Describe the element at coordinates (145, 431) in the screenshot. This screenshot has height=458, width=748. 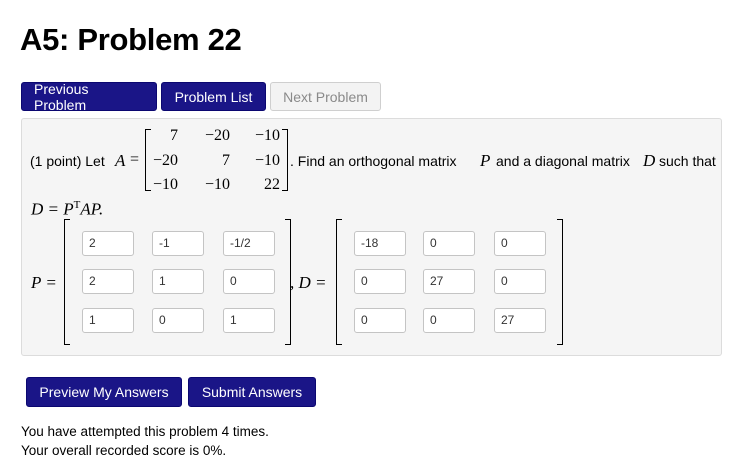
I see `attempts-message: You have attempted this problem 4 times.` at that location.